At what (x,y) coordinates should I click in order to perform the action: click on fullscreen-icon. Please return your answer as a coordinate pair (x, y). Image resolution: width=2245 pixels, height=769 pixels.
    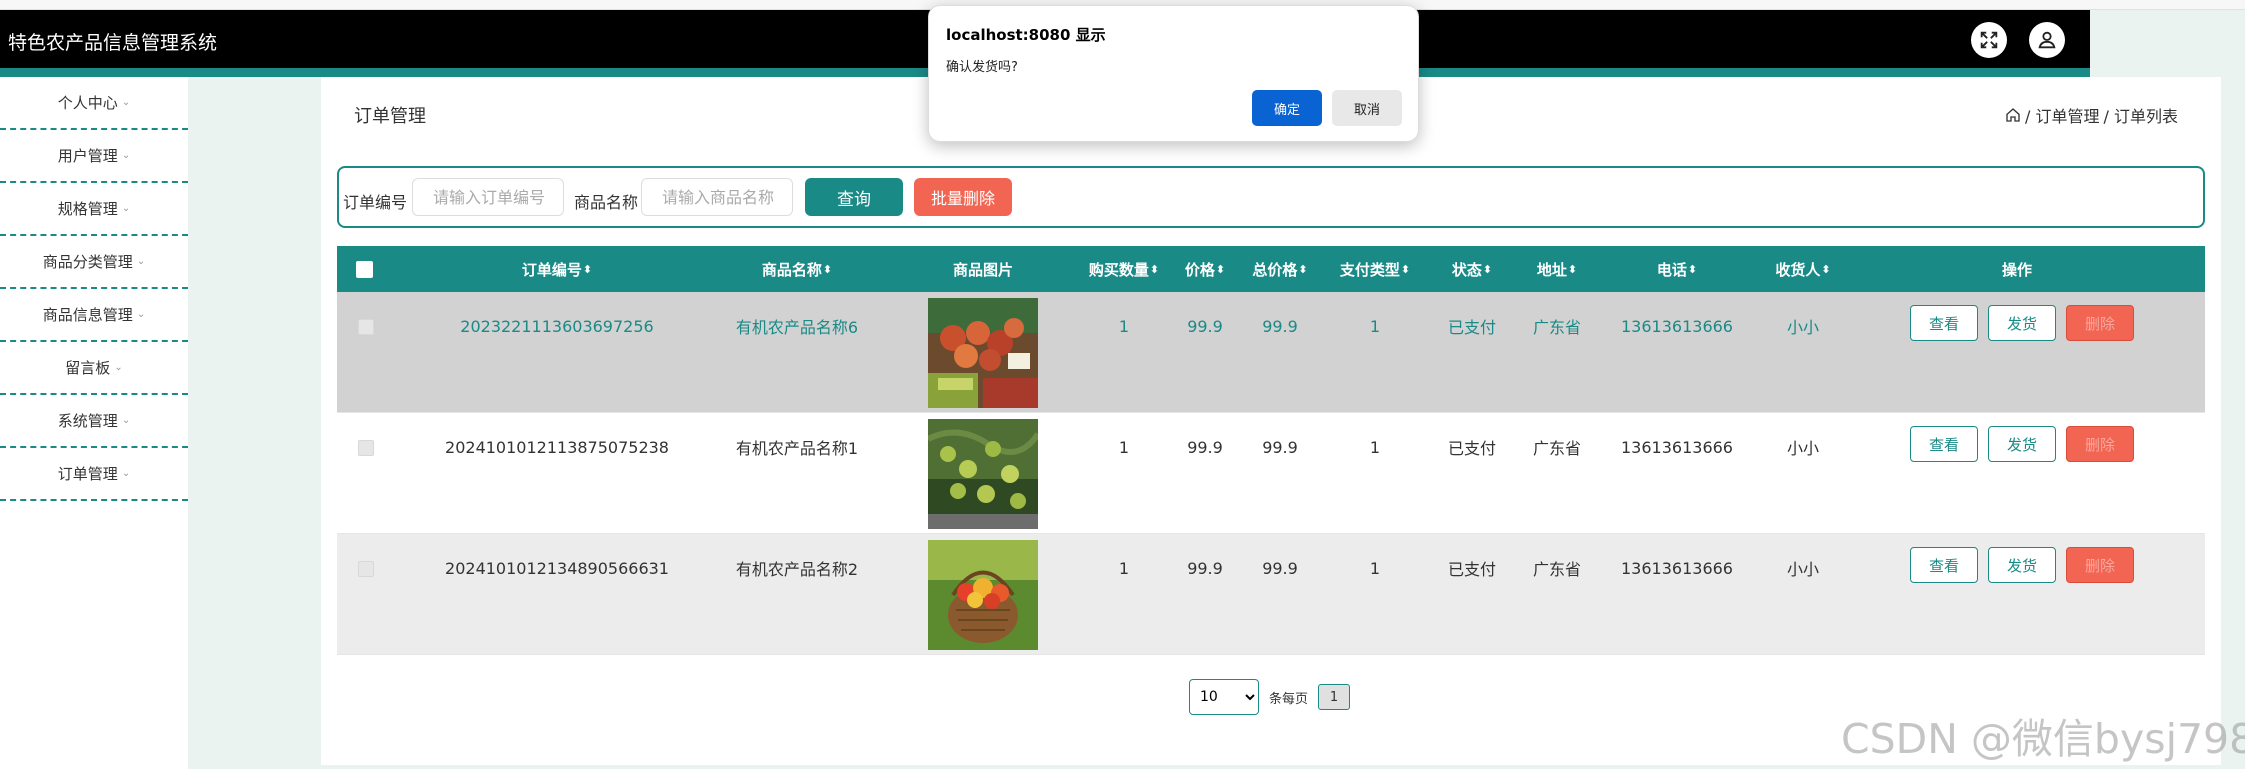
    Looking at the image, I should click on (1989, 40).